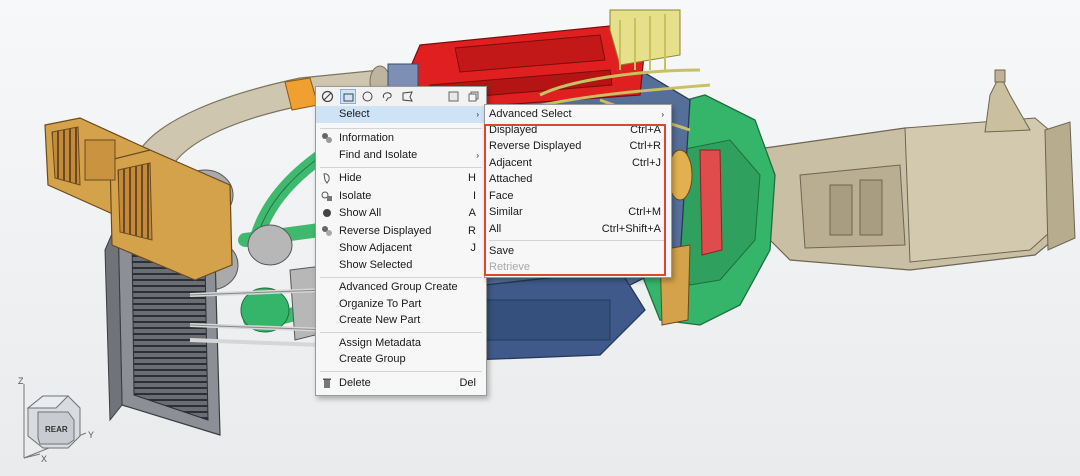 This screenshot has height=476, width=1080. Describe the element at coordinates (328, 96) in the screenshot. I see `no-entry-icon` at that location.